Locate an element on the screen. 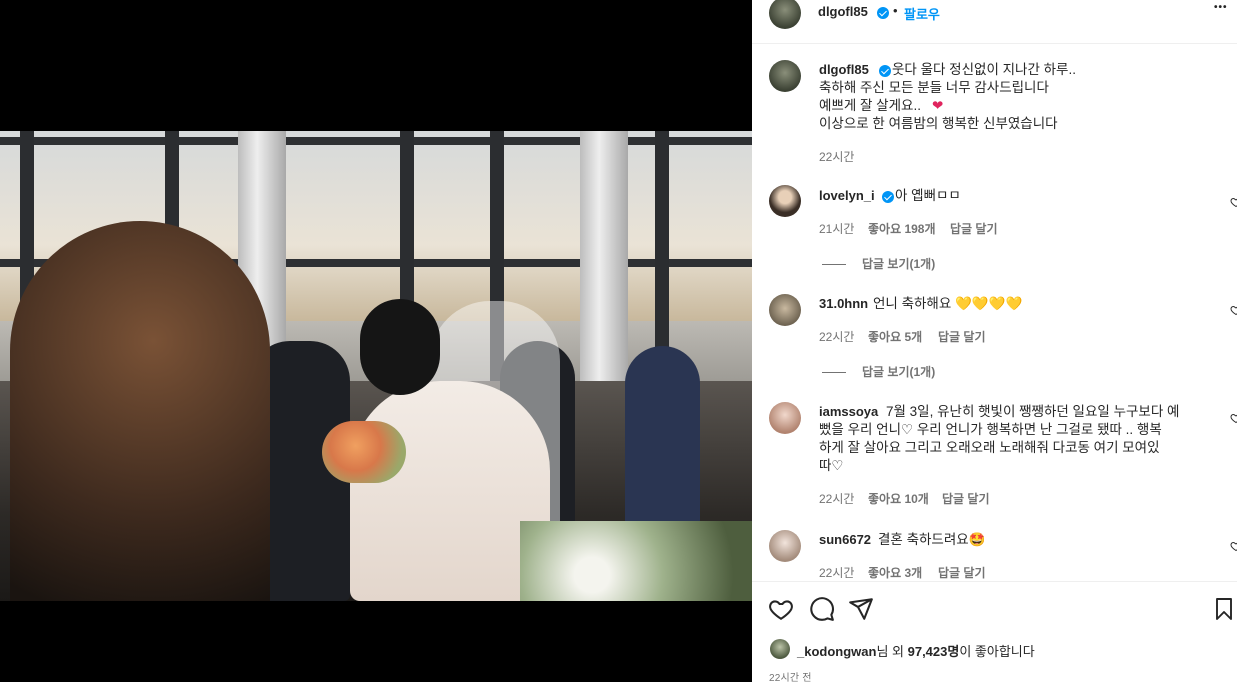  caption-username: dlgofl85 is located at coordinates (844, 69).